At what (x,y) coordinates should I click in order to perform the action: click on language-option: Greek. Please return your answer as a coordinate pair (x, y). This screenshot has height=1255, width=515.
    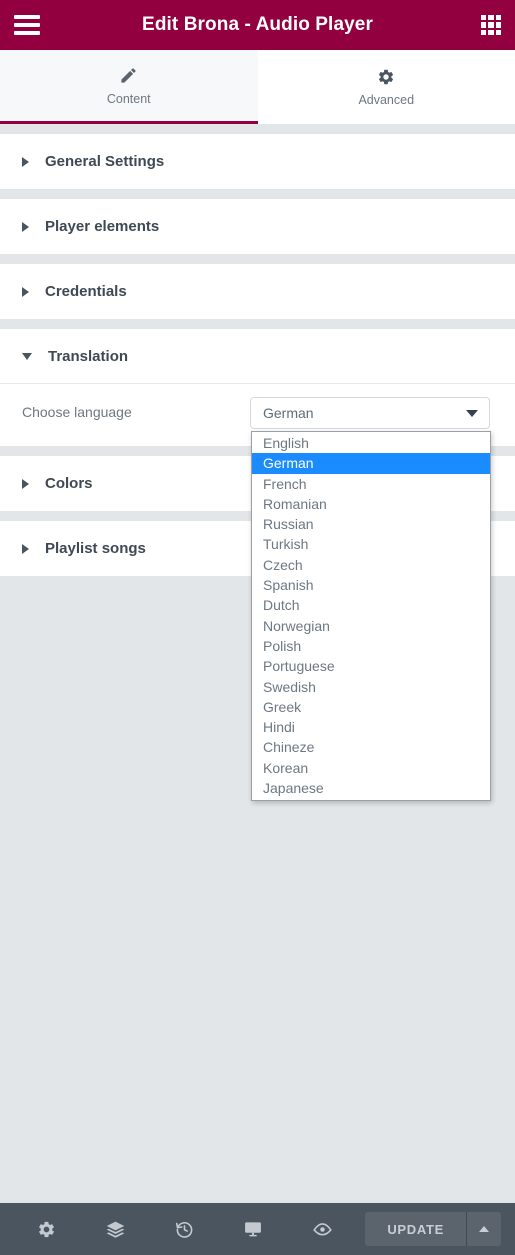
    Looking at the image, I should click on (371, 707).